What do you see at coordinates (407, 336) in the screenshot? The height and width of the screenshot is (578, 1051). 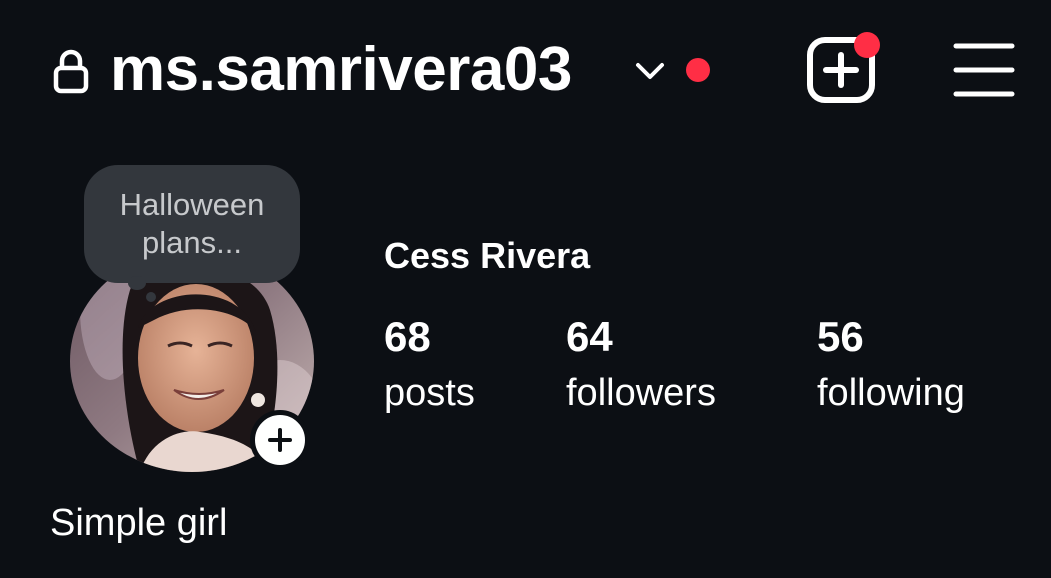 I see `posts-count: 68` at bounding box center [407, 336].